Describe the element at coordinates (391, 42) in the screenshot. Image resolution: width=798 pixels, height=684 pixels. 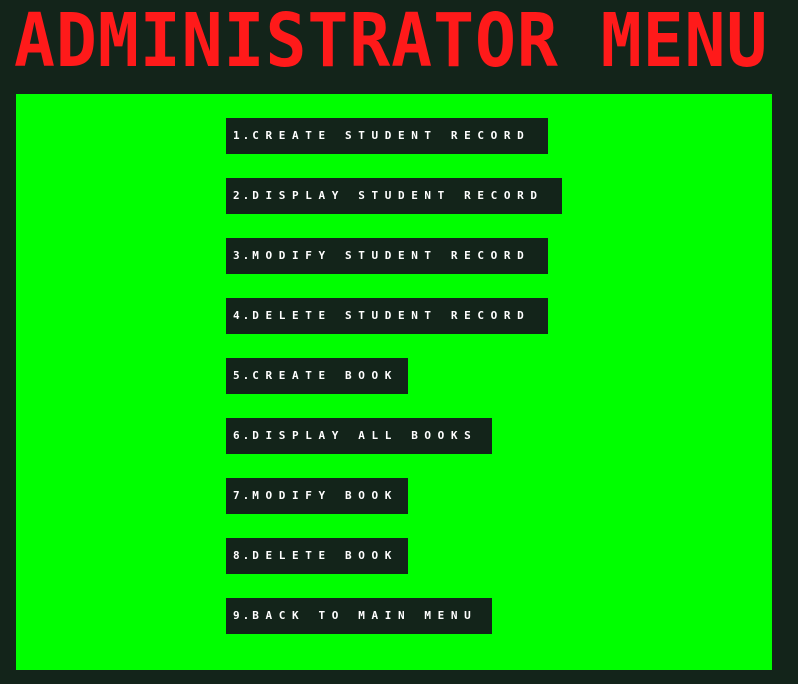
I see `page-title: ADMINISTRATOR MENU` at that location.